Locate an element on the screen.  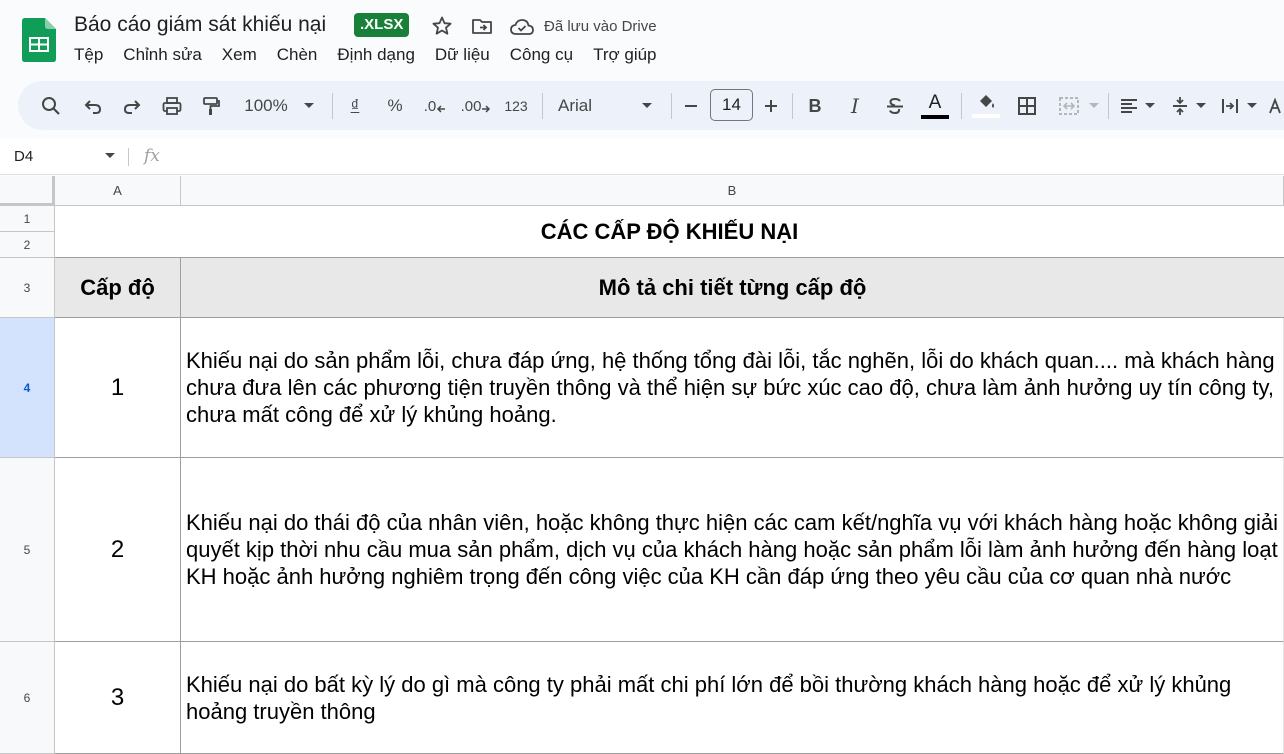
bold-button: B is located at coordinates (815, 106).